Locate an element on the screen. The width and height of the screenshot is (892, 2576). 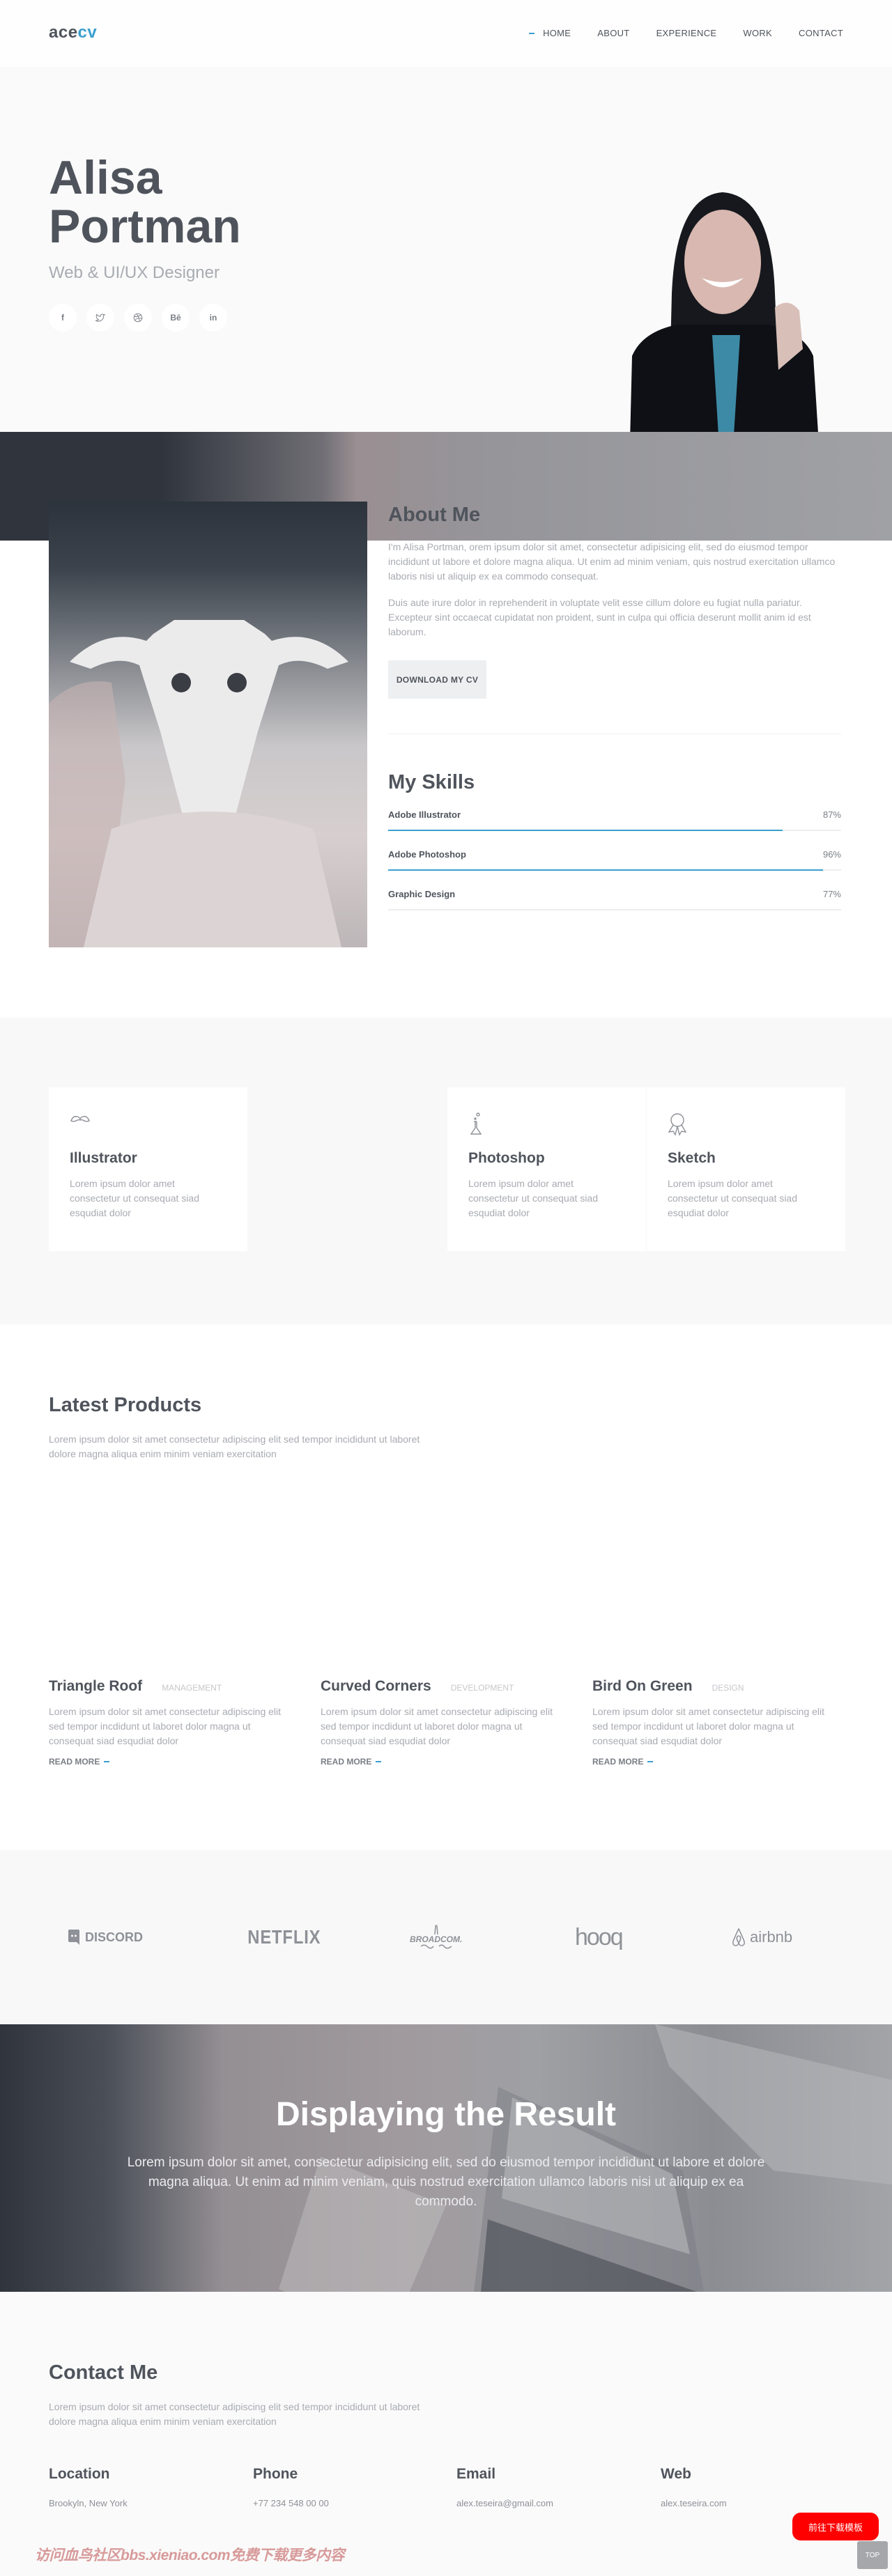
watermark-text: 访问血鸟社区bbs.xieniao.com免费下载更多内容 is located at coordinates (190, 2555).